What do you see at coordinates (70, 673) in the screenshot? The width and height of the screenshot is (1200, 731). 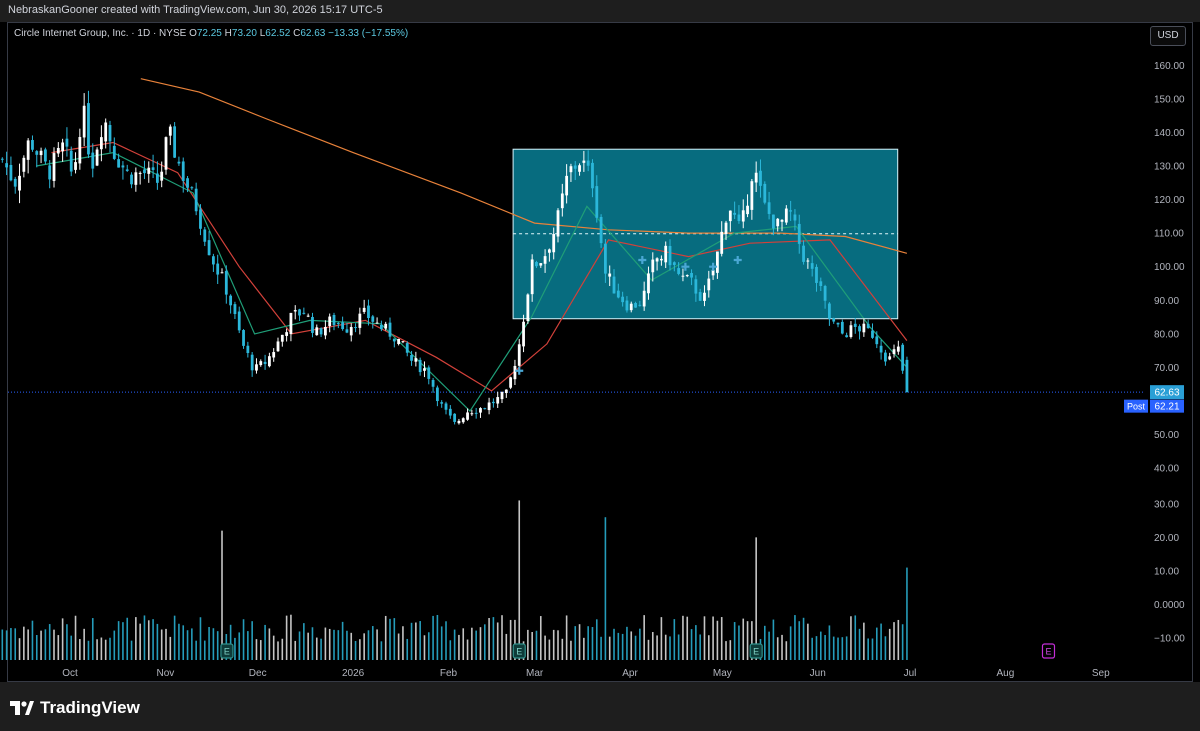 I see `time-tick-label: Oct` at bounding box center [70, 673].